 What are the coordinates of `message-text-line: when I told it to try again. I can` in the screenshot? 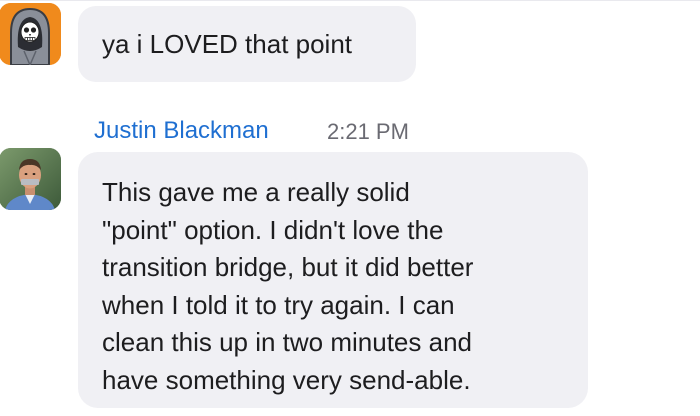 It's located at (278, 304).